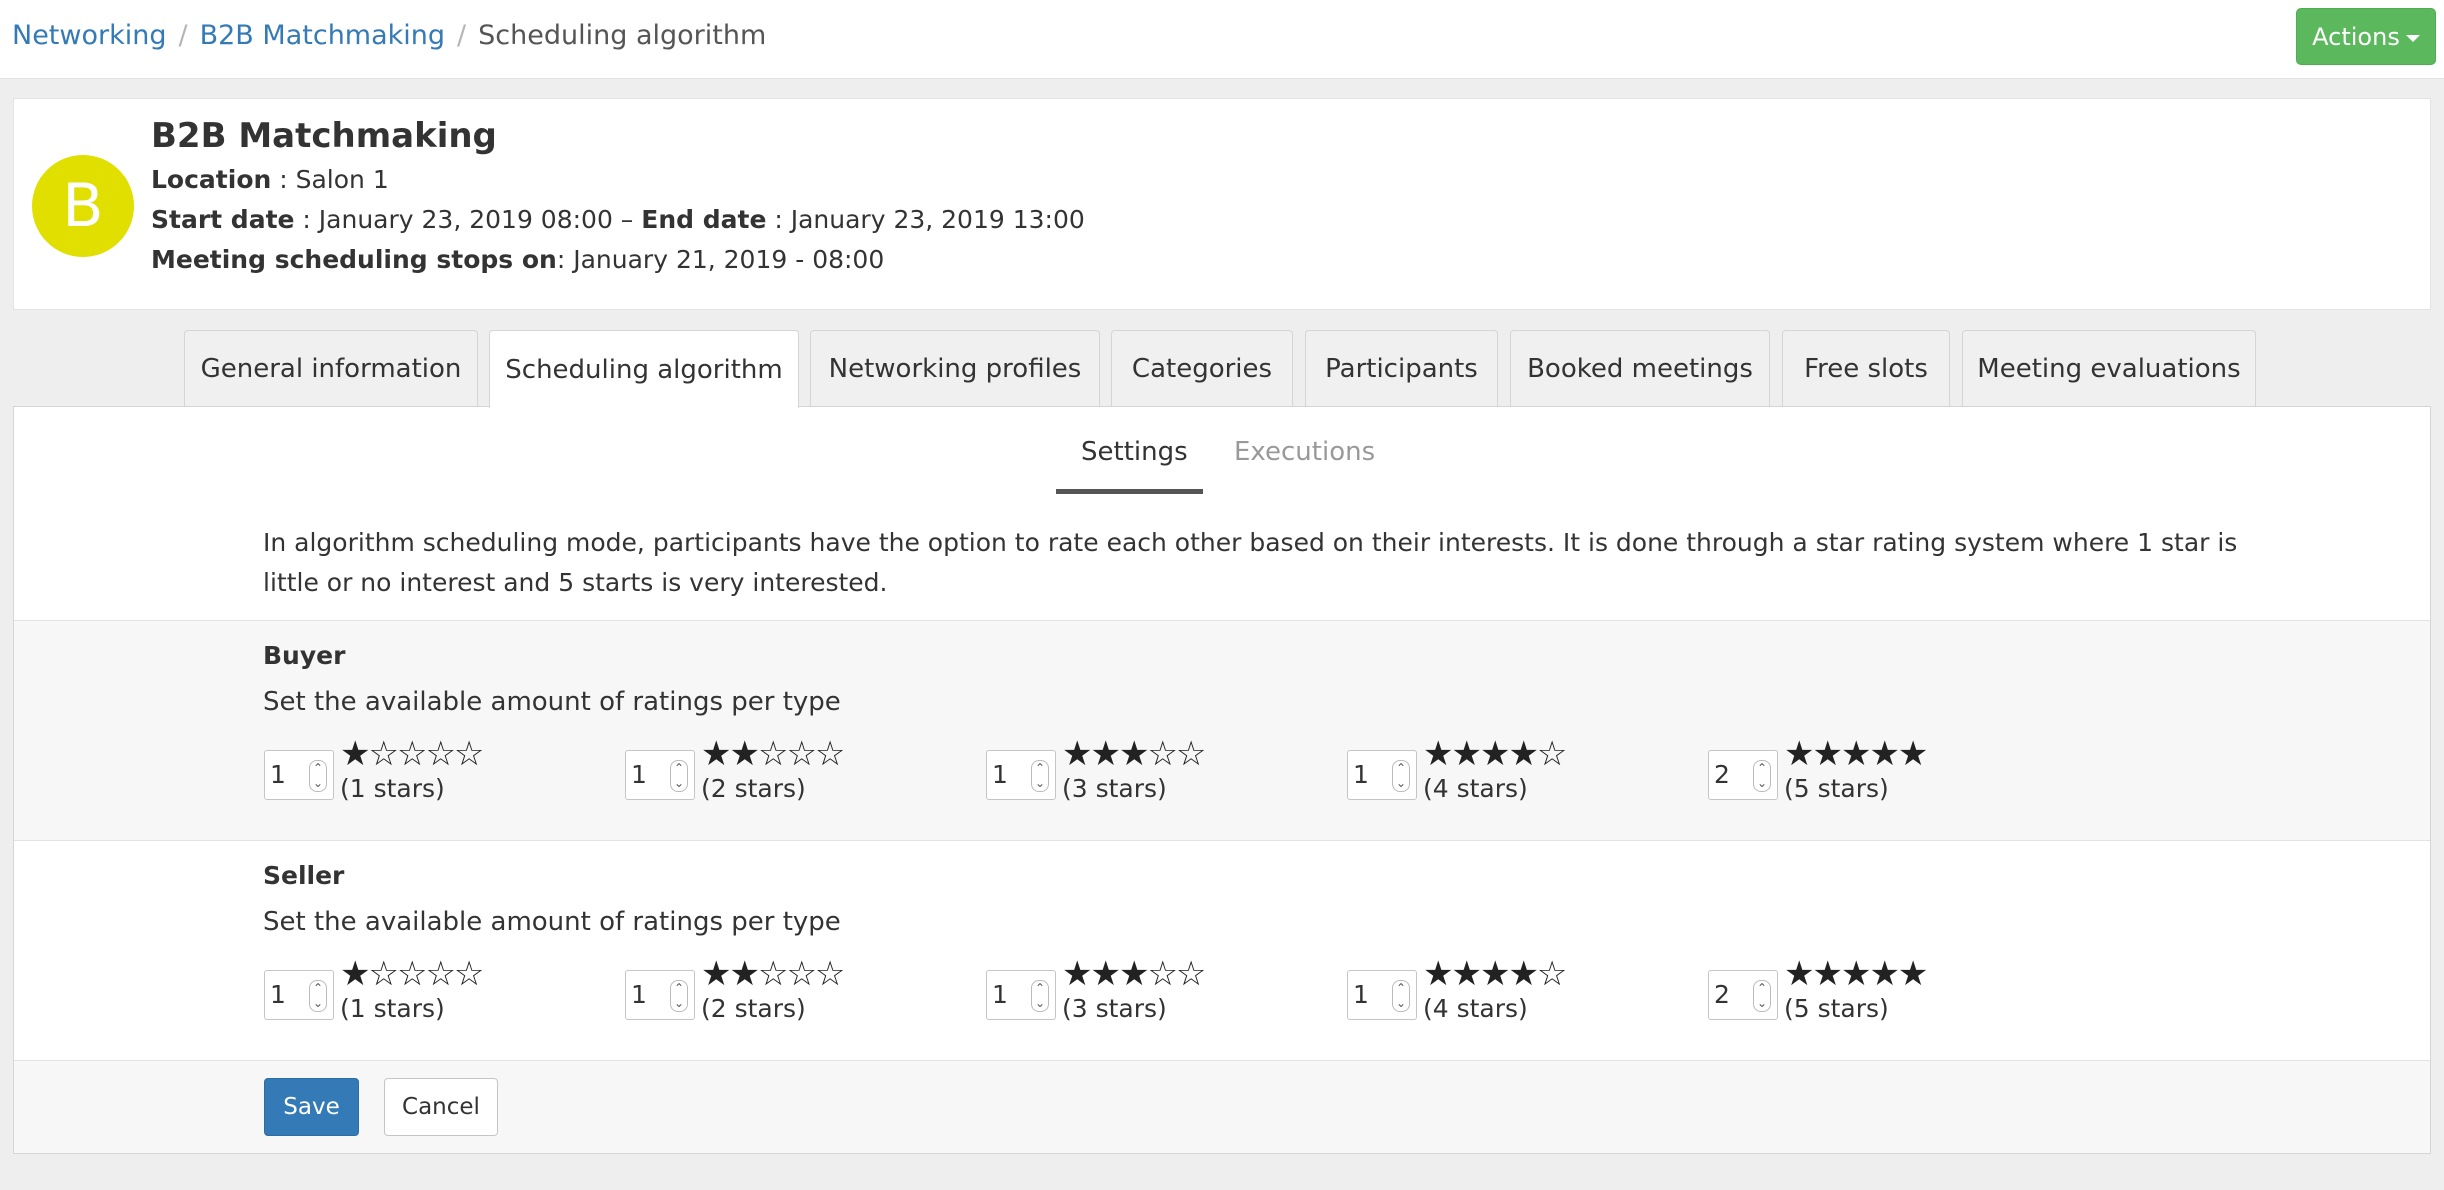 This screenshot has width=2444, height=1190. I want to click on breadcrumb-link-networking: Networking, so click(89, 35).